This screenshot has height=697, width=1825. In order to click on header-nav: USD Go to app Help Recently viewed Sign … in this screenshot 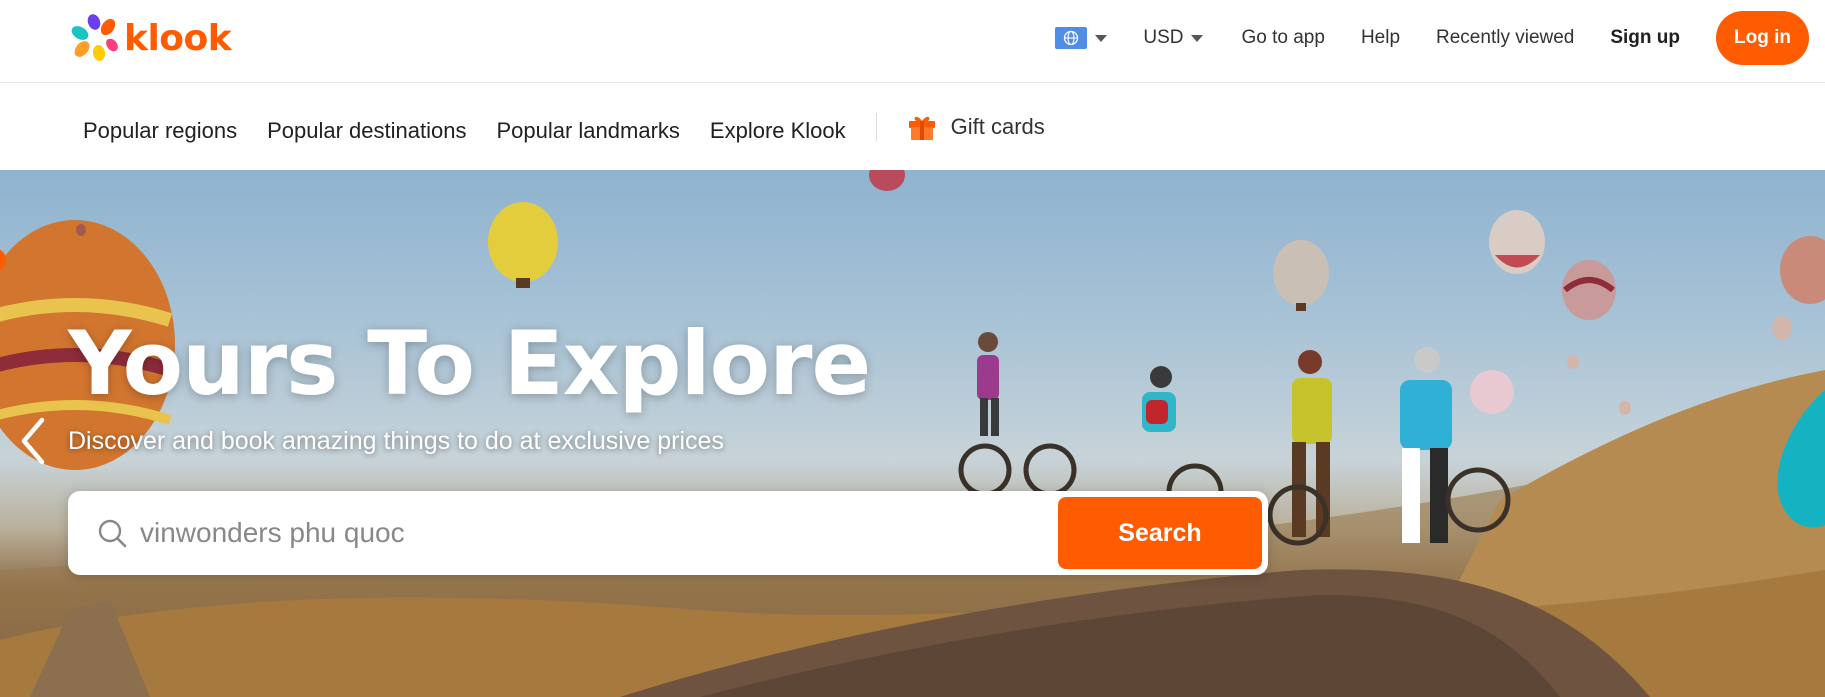, I will do `click(1432, 38)`.